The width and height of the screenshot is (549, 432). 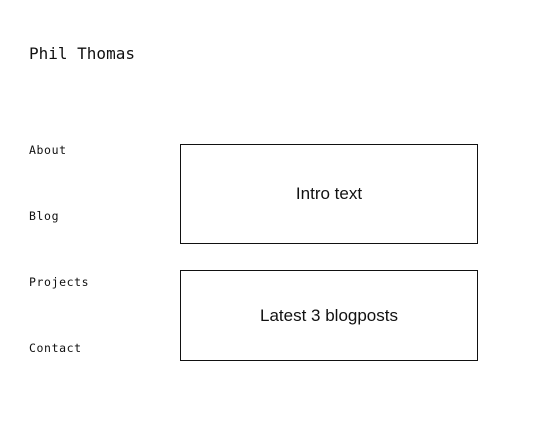 I want to click on intro-text: Intro text, so click(x=329, y=193).